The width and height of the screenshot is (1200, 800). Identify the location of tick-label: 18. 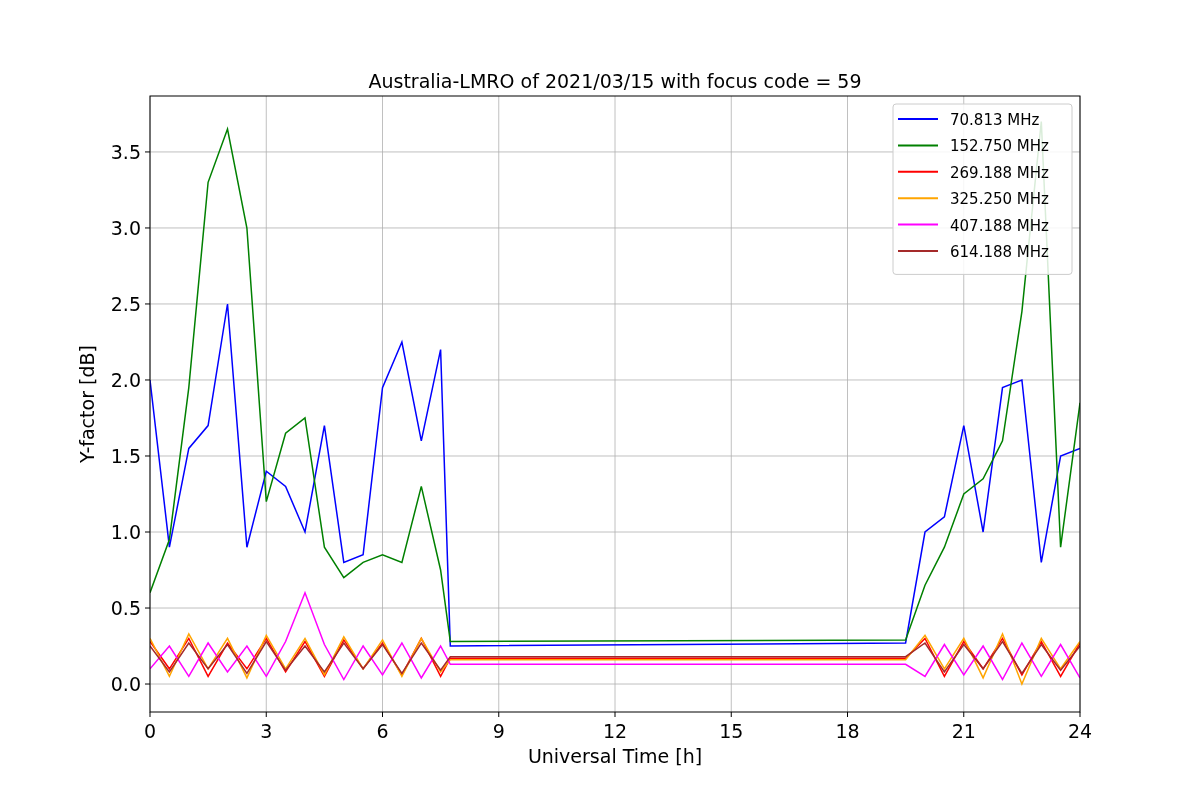
(847, 731).